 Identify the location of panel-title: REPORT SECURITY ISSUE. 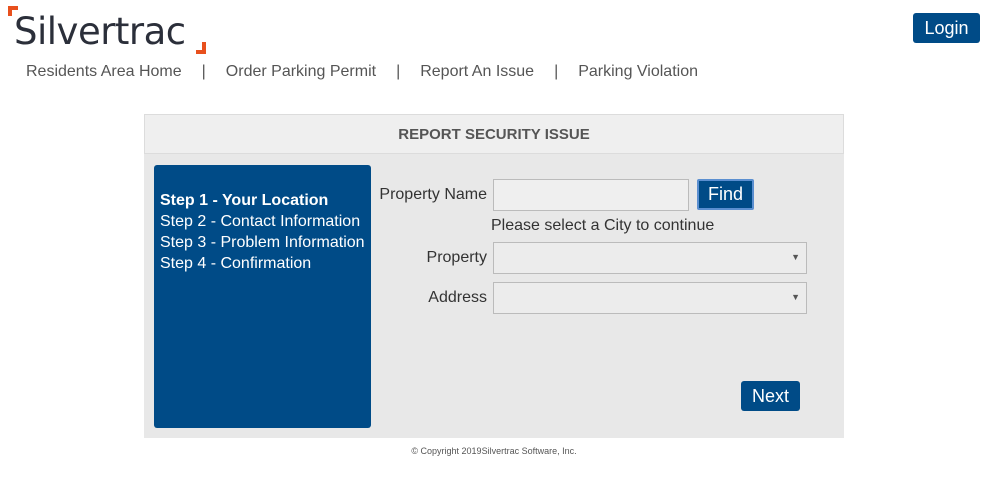
(494, 134).